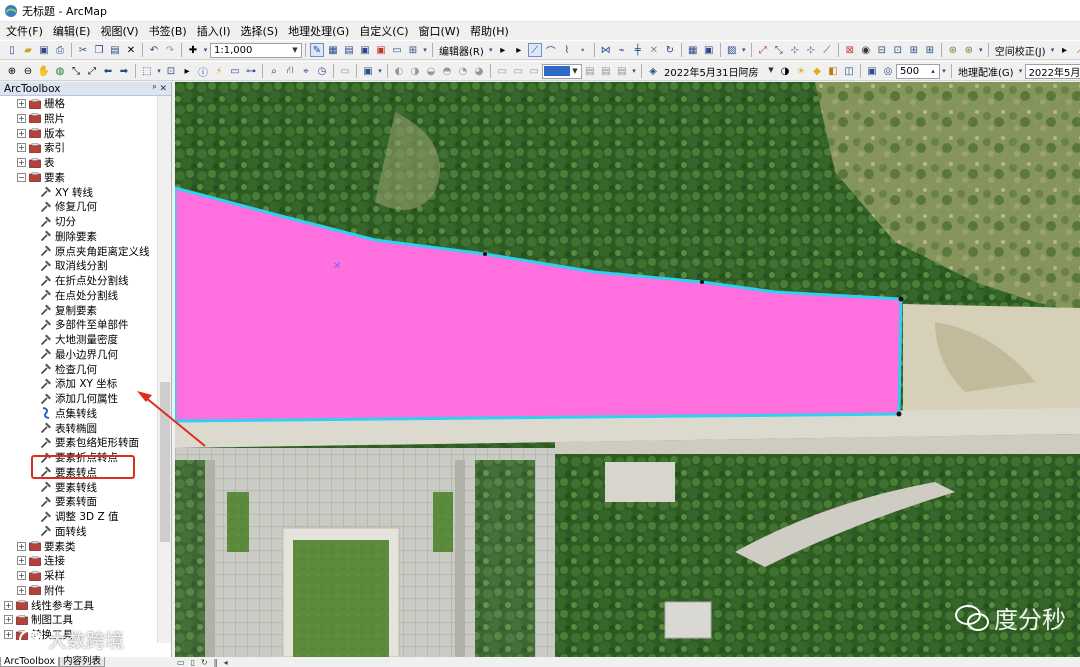 The image size is (1080, 667). What do you see at coordinates (29, 639) in the screenshot?
I see `watermark-logo-icon` at bounding box center [29, 639].